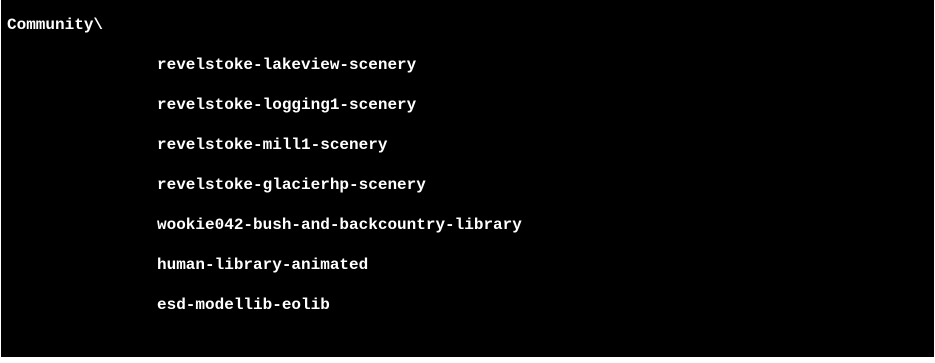 The height and width of the screenshot is (363, 935). Describe the element at coordinates (272, 145) in the screenshot. I see `list-item: revelstoke-mill1-scenery` at that location.